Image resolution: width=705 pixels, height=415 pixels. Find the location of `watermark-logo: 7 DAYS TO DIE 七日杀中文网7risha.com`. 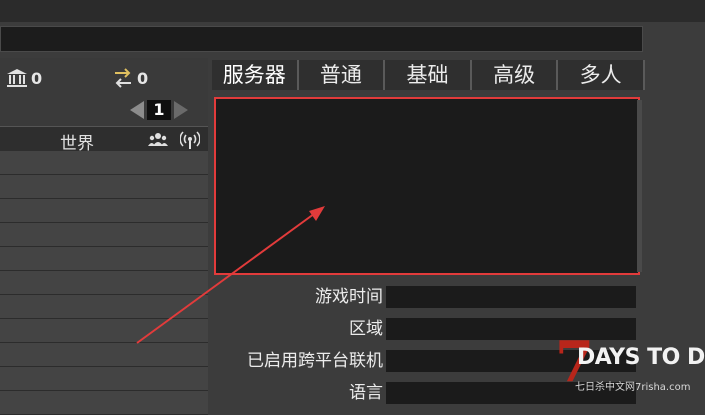

watermark-logo: 7 DAYS TO DIE 七日杀中文网7risha.com is located at coordinates (630, 368).